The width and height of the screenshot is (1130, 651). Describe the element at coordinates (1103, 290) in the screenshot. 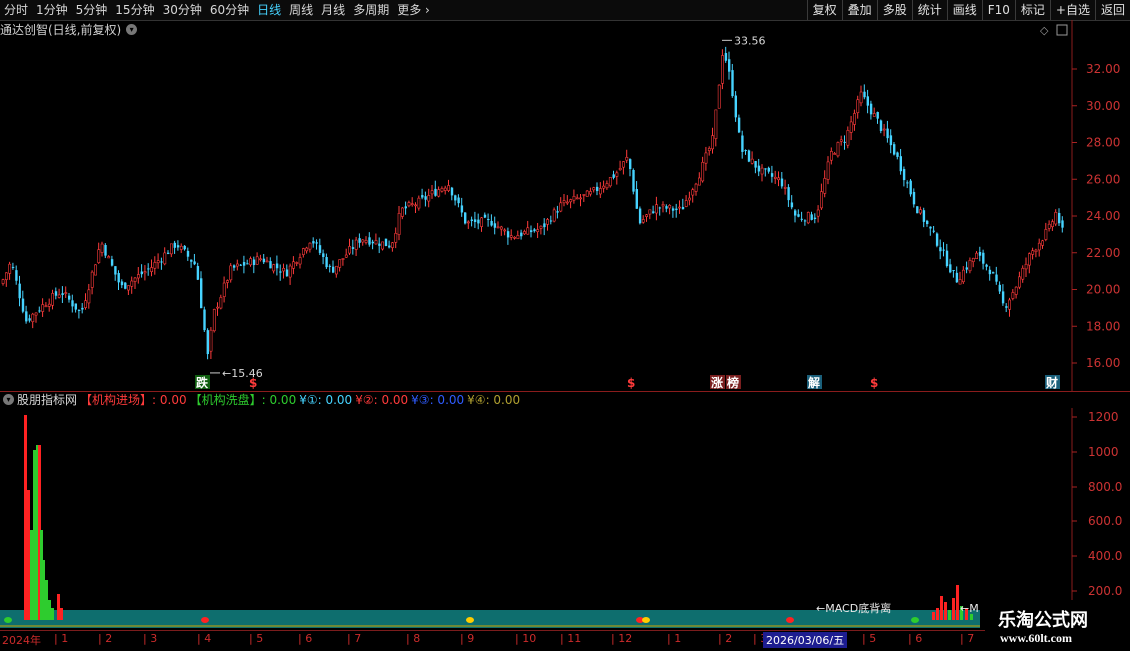

I see `y-tick-label: 20.00` at that location.